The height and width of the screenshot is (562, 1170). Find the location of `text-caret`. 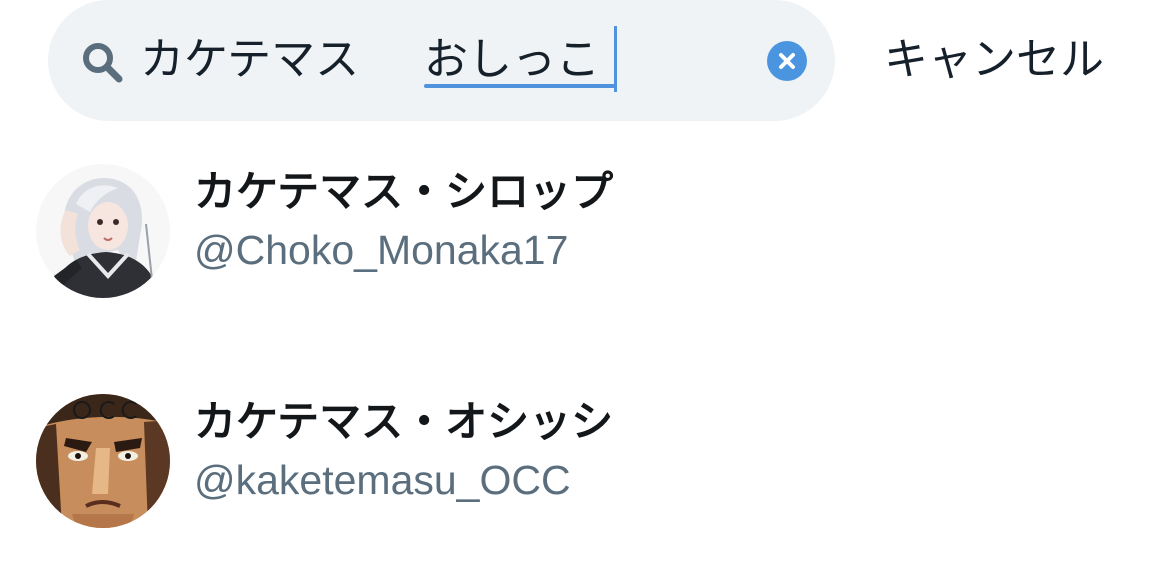

text-caret is located at coordinates (615, 59).